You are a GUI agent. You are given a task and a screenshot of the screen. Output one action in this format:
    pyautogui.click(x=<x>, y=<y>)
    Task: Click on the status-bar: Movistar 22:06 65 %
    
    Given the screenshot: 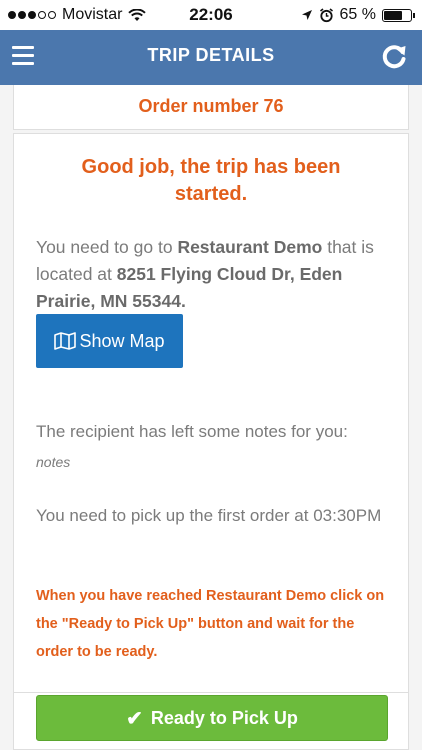 What is the action you would take?
    pyautogui.click(x=211, y=15)
    